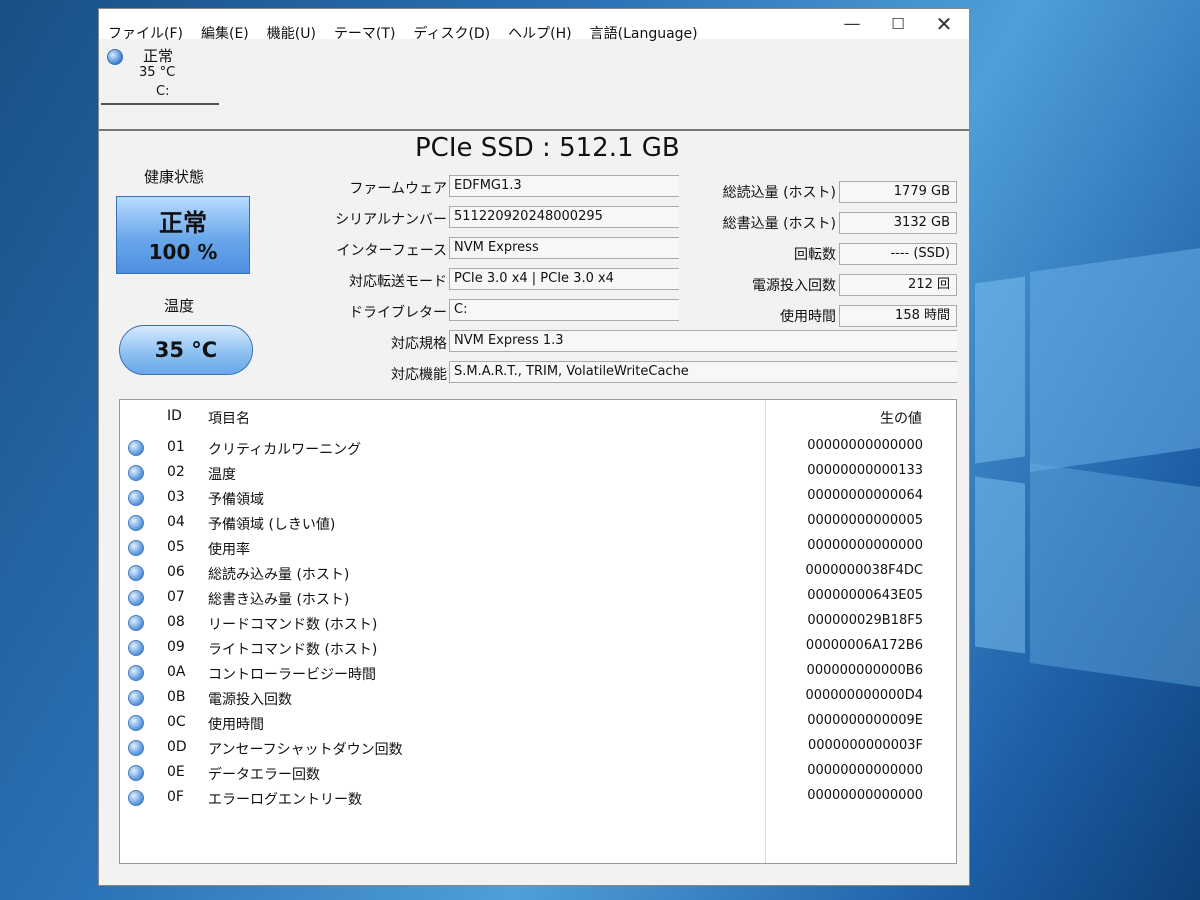 The height and width of the screenshot is (900, 1200). I want to click on table-row: 08 リードコマンド数 (ホスト) 000000029B18F5, so click(538, 623).